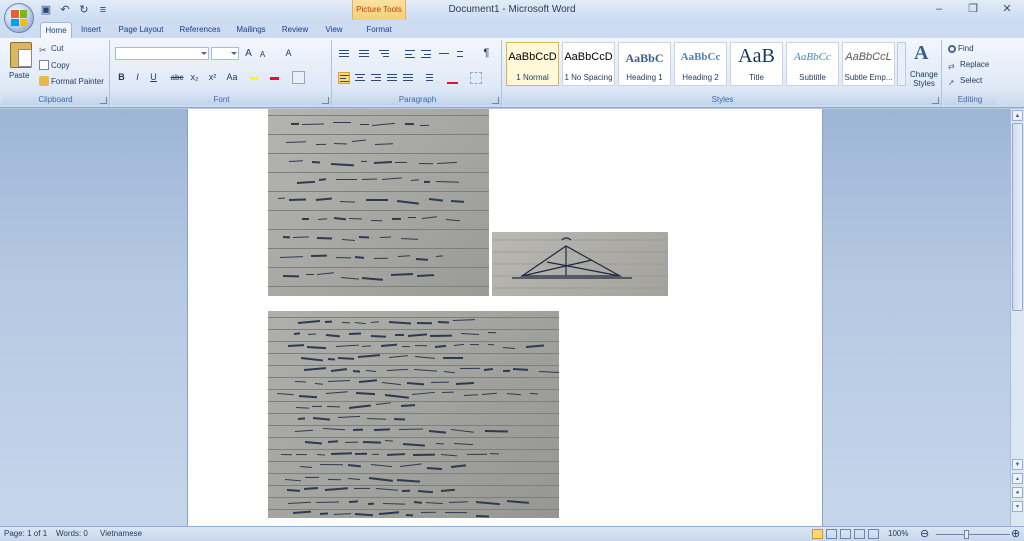 The height and width of the screenshot is (541, 1024). What do you see at coordinates (295, 30) in the screenshot?
I see `tab-review: Review` at bounding box center [295, 30].